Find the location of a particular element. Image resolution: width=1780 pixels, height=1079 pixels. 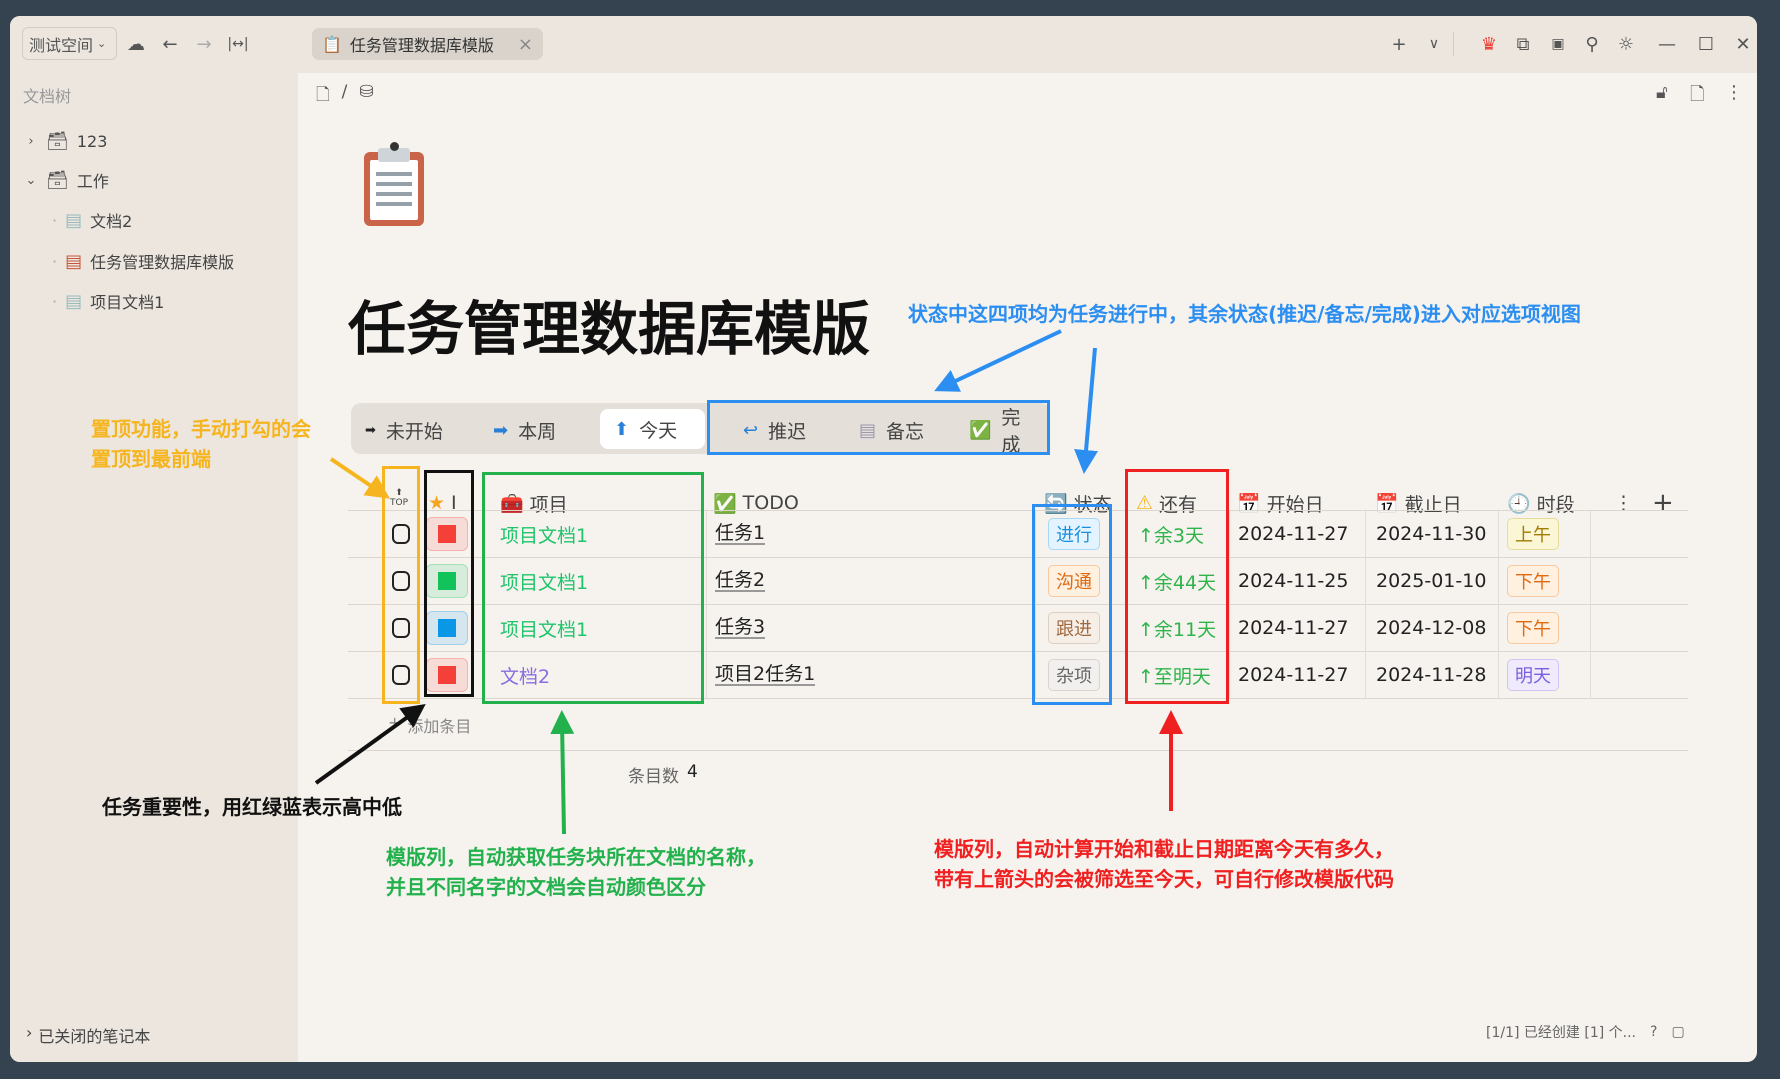

arrow-top is located at coordinates (359, 478).